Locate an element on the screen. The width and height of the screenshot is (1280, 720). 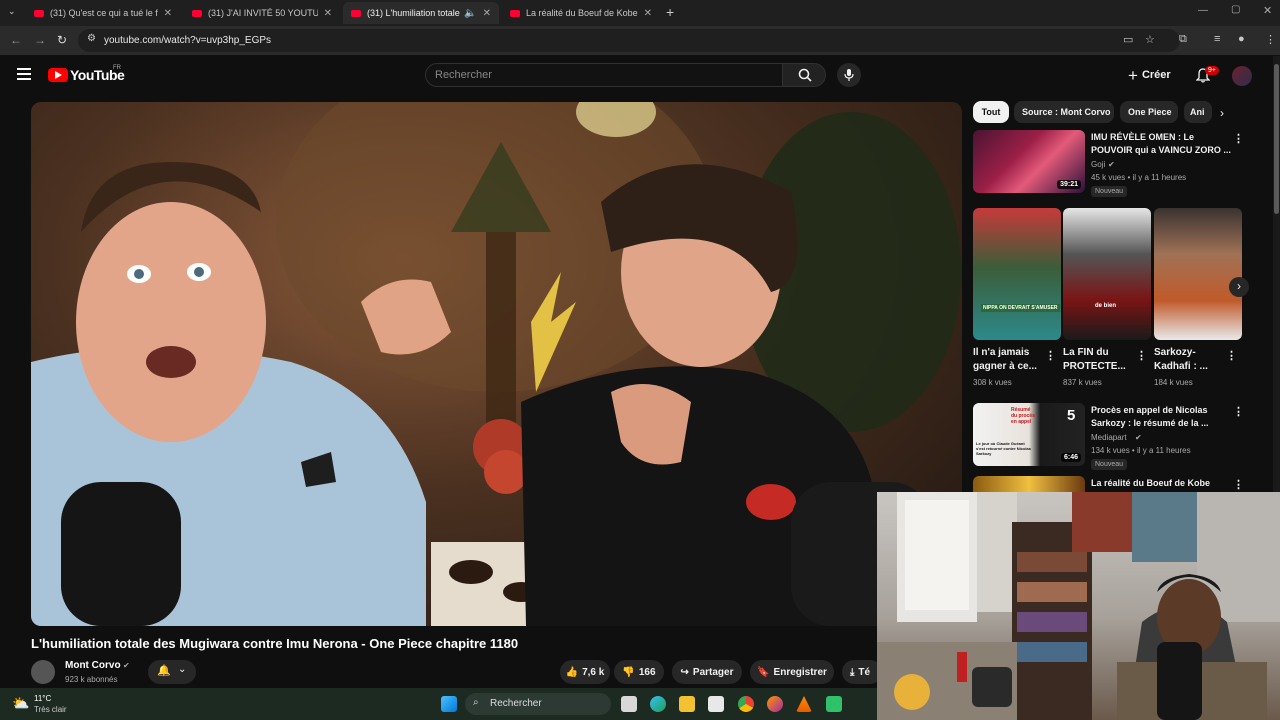
short-views: 837 k vues is located at coordinates (1082, 382).